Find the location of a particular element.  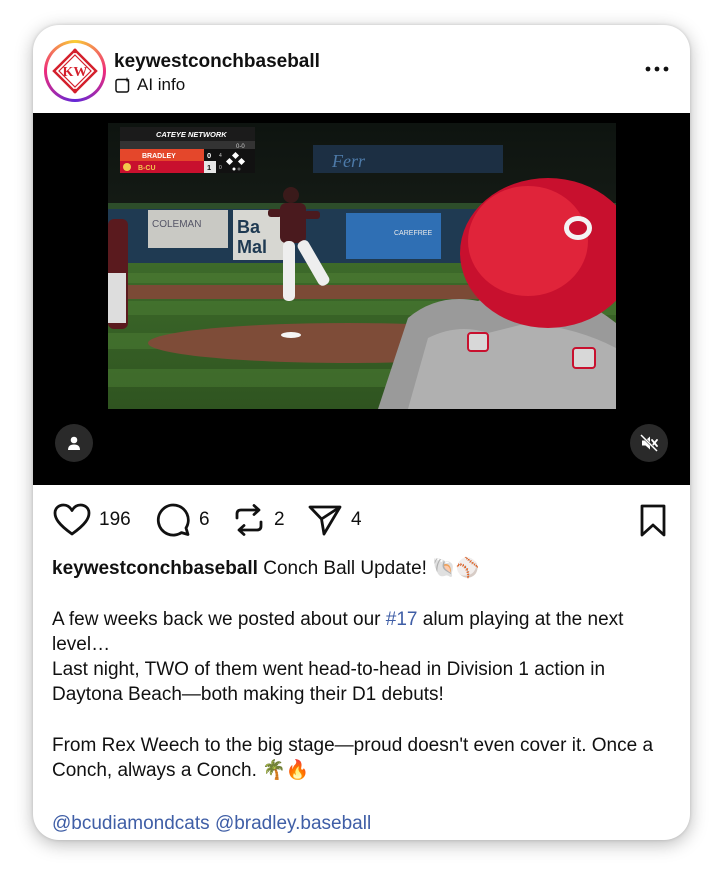

like-button: 196 is located at coordinates (92, 520).